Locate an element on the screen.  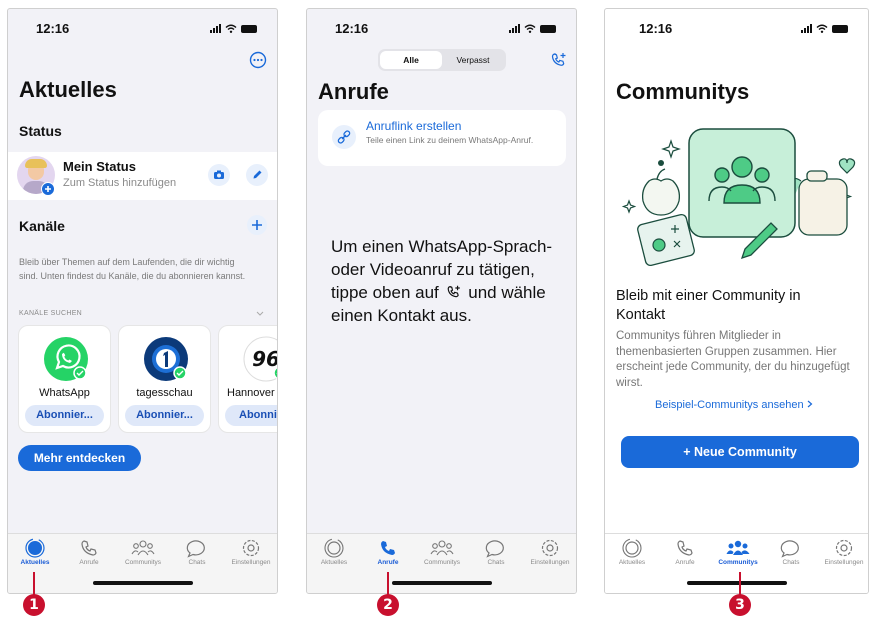
segmented-control: Alle Verpasst is located at coordinates (442, 60).